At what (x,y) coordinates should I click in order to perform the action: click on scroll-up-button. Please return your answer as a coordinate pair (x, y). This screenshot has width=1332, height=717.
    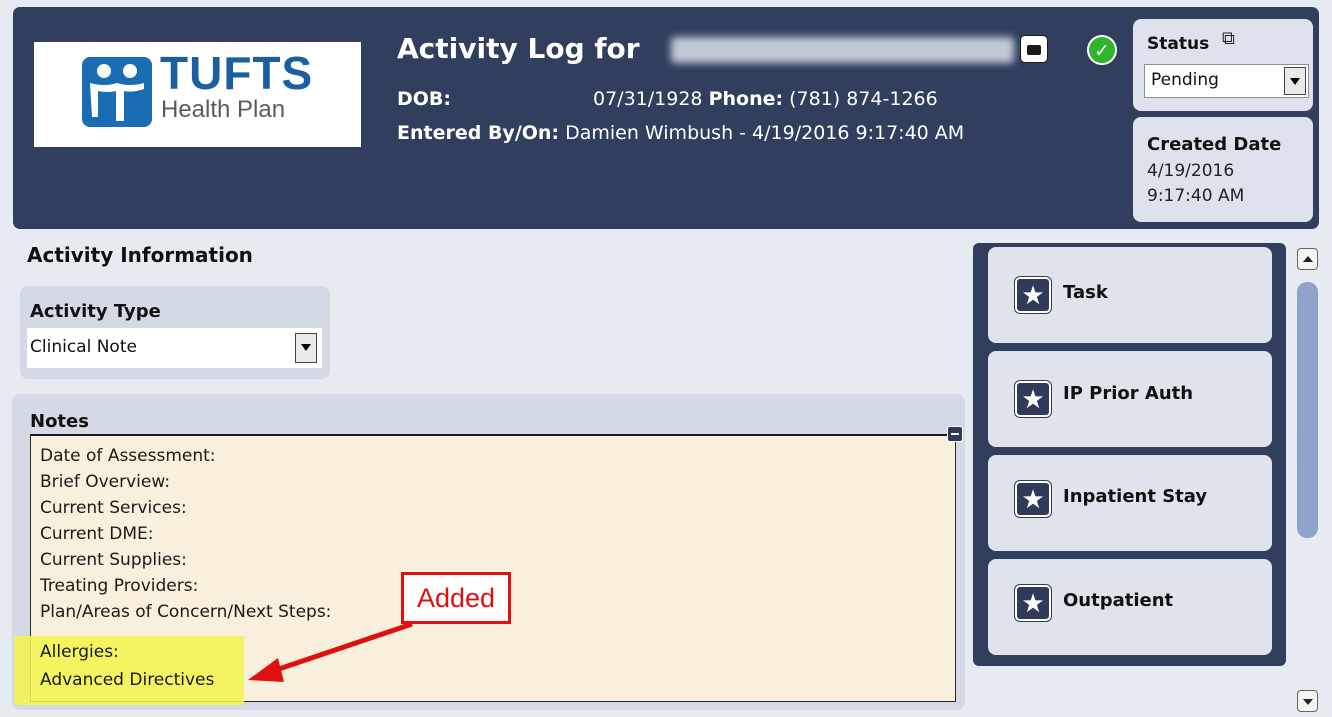
    Looking at the image, I should click on (1307, 259).